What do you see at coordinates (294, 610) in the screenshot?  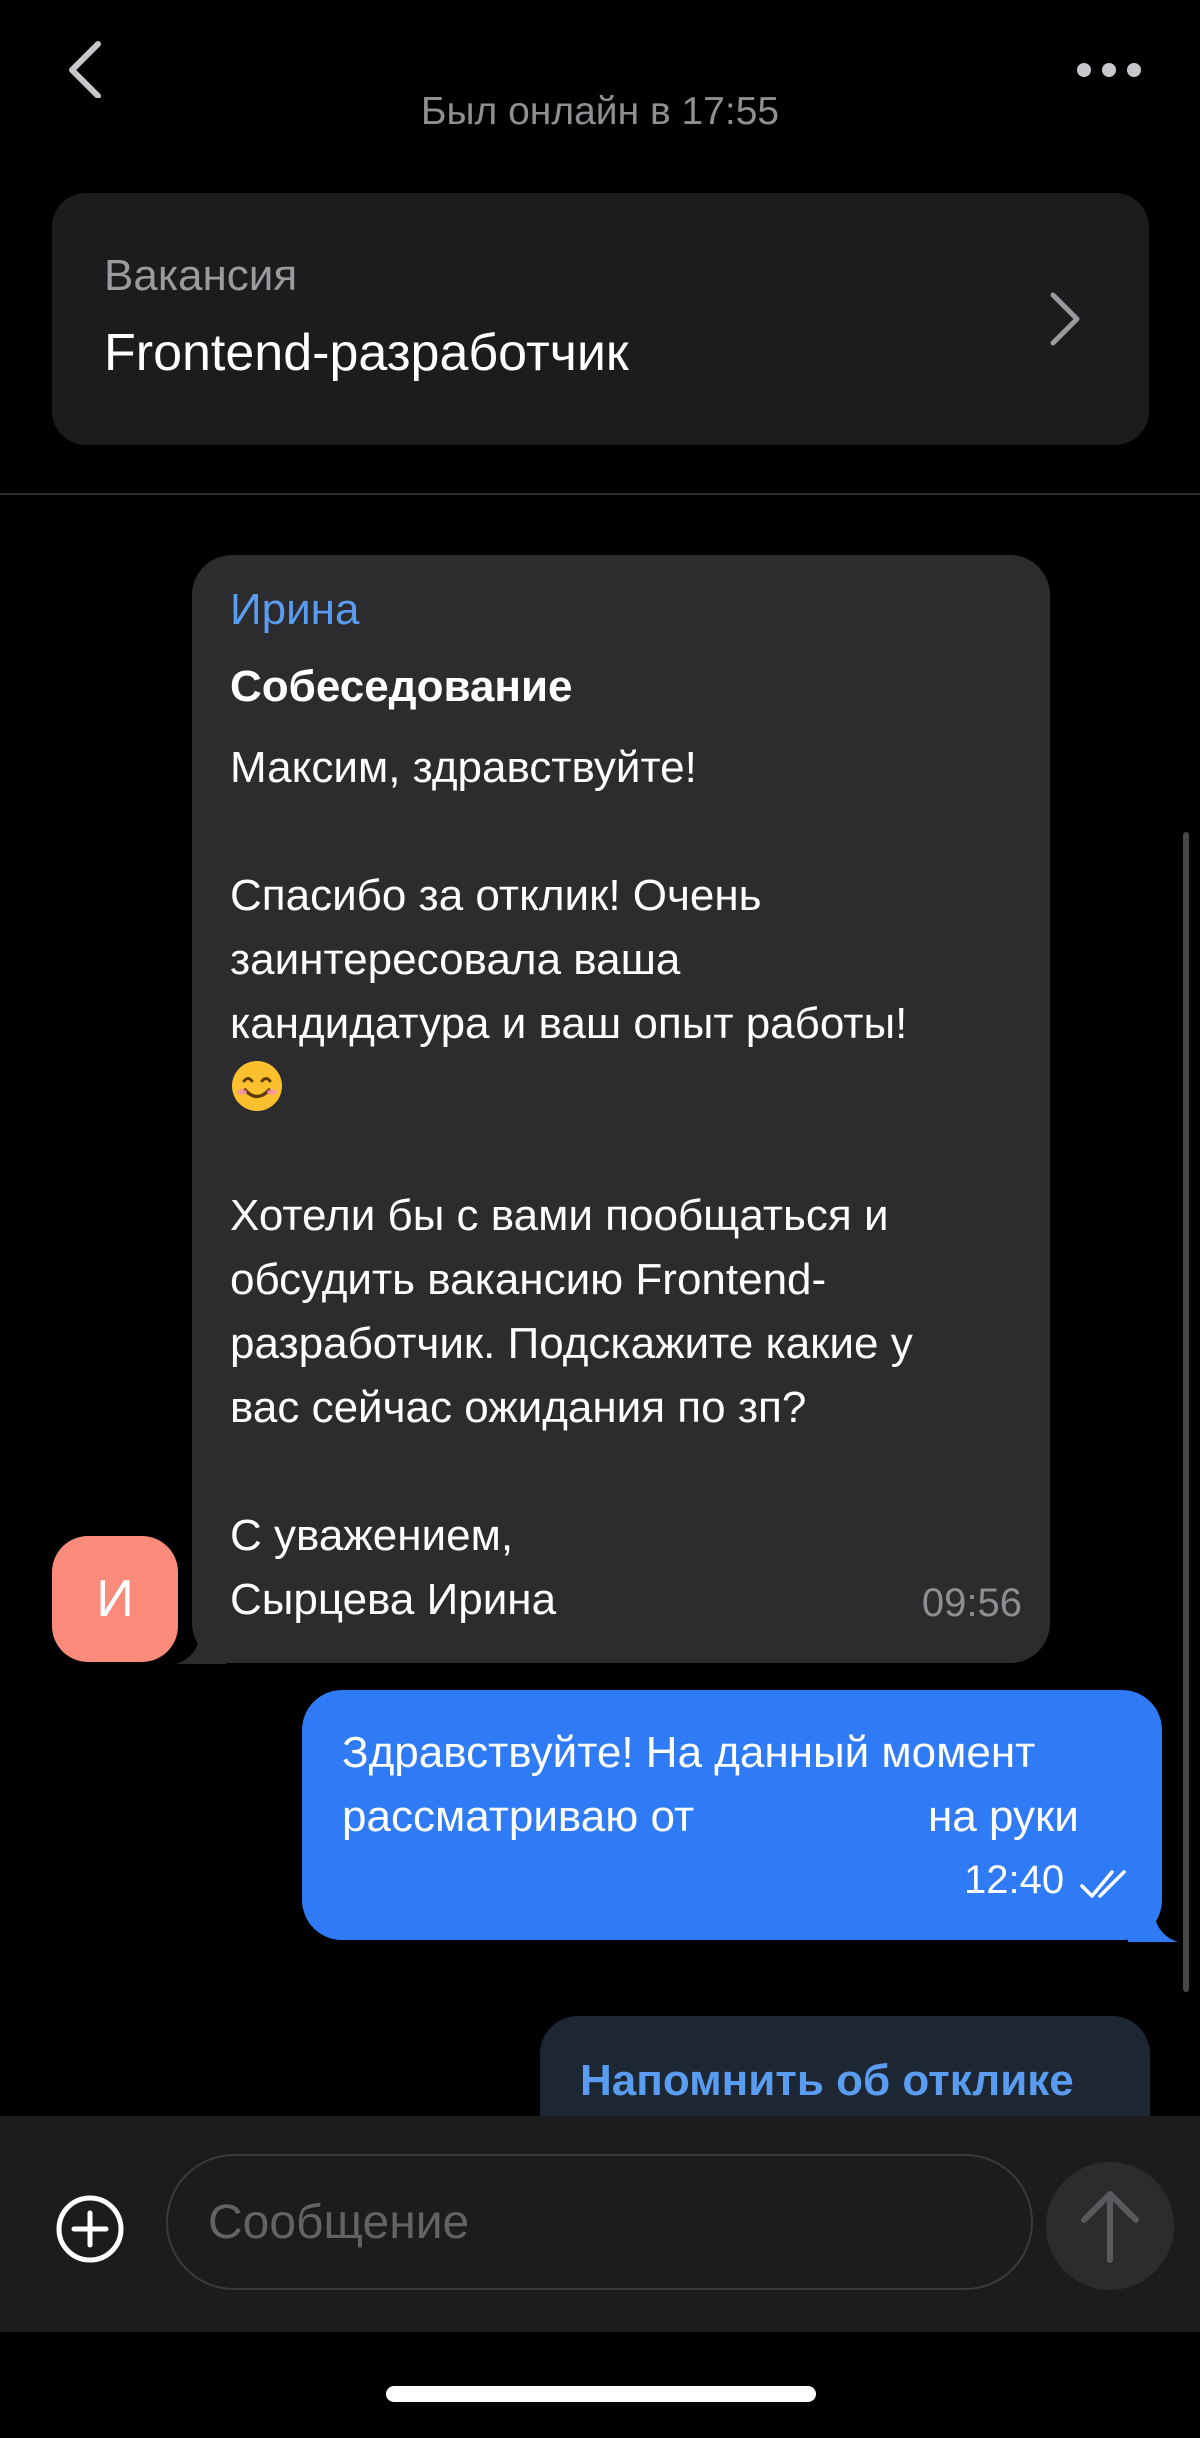 I see `message-sender: Ирина` at bounding box center [294, 610].